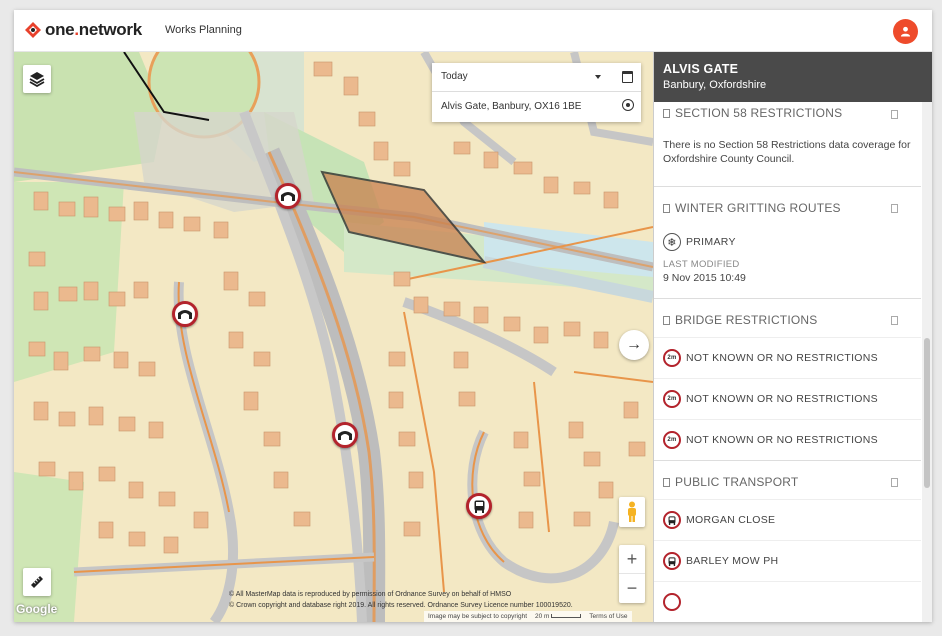 This screenshot has width=942, height=636. Describe the element at coordinates (536, 77) in the screenshot. I see `date-select: Today` at that location.